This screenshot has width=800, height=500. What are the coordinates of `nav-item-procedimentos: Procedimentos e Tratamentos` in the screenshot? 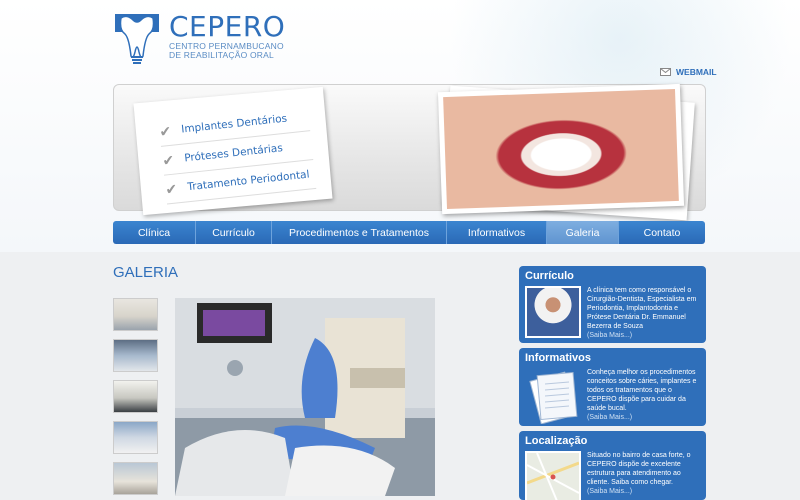 It's located at (359, 232).